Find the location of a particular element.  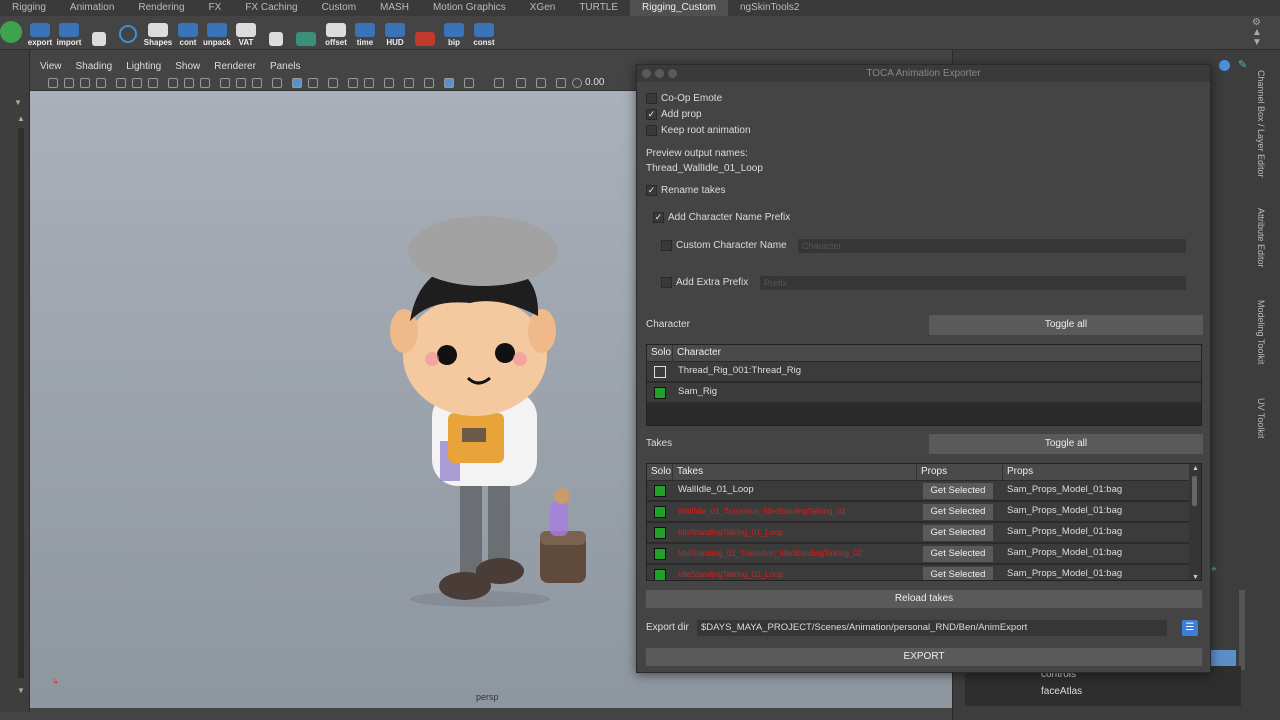

multisample-icon is located at coordinates (333, 83).